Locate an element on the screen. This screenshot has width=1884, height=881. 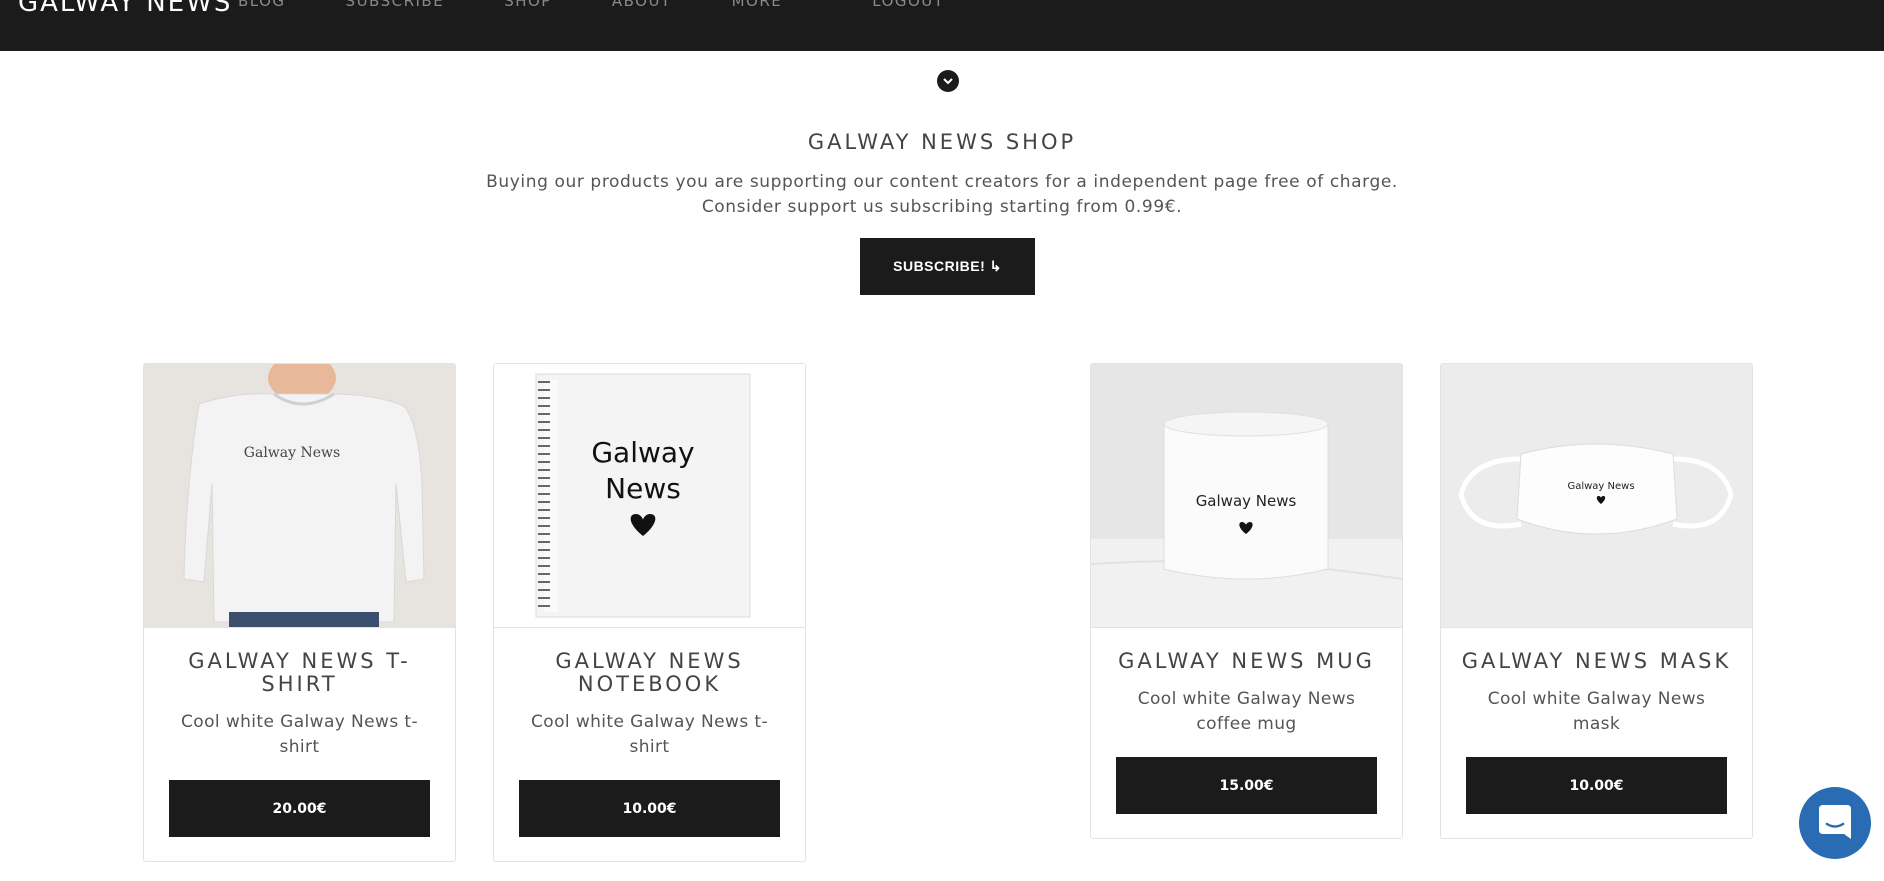
subscribe-button: SUBSCRIBE! ↳ is located at coordinates (947, 266).